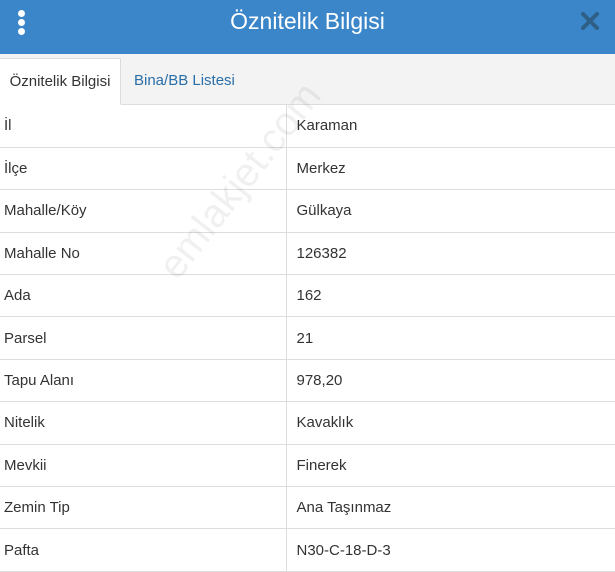  What do you see at coordinates (143, 296) in the screenshot?
I see `row-key: Ada` at bounding box center [143, 296].